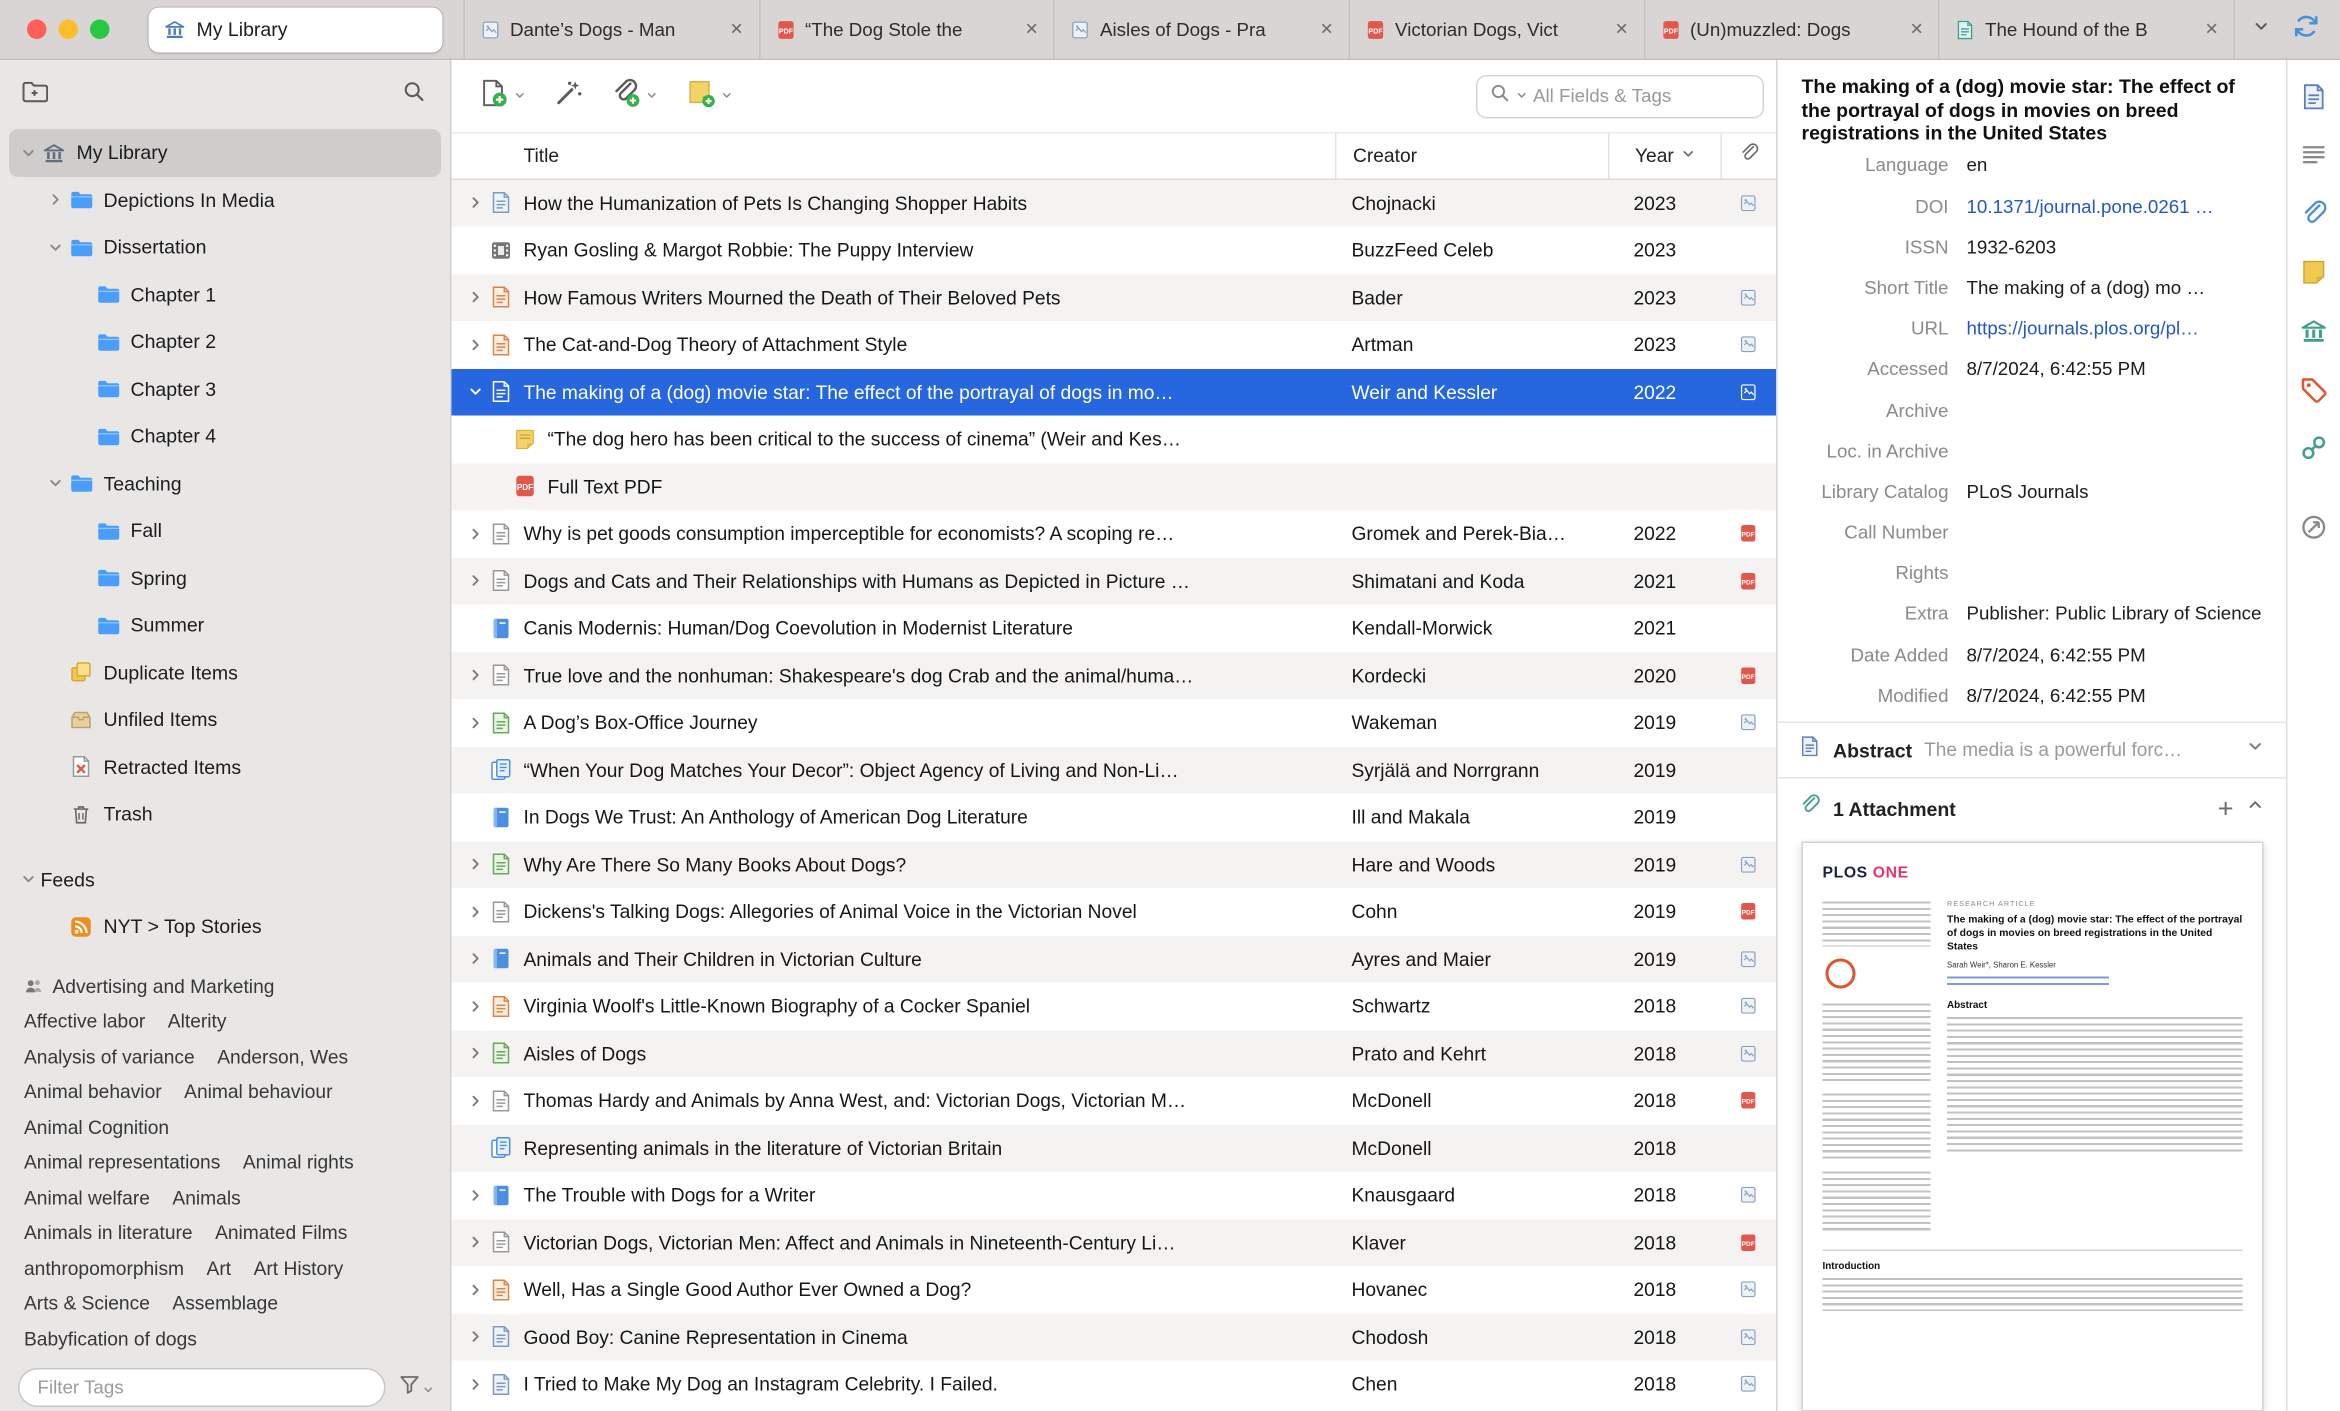 This screenshot has width=2340, height=1411. What do you see at coordinates (2032, 573) in the screenshot?
I see `field-row: Rights` at bounding box center [2032, 573].